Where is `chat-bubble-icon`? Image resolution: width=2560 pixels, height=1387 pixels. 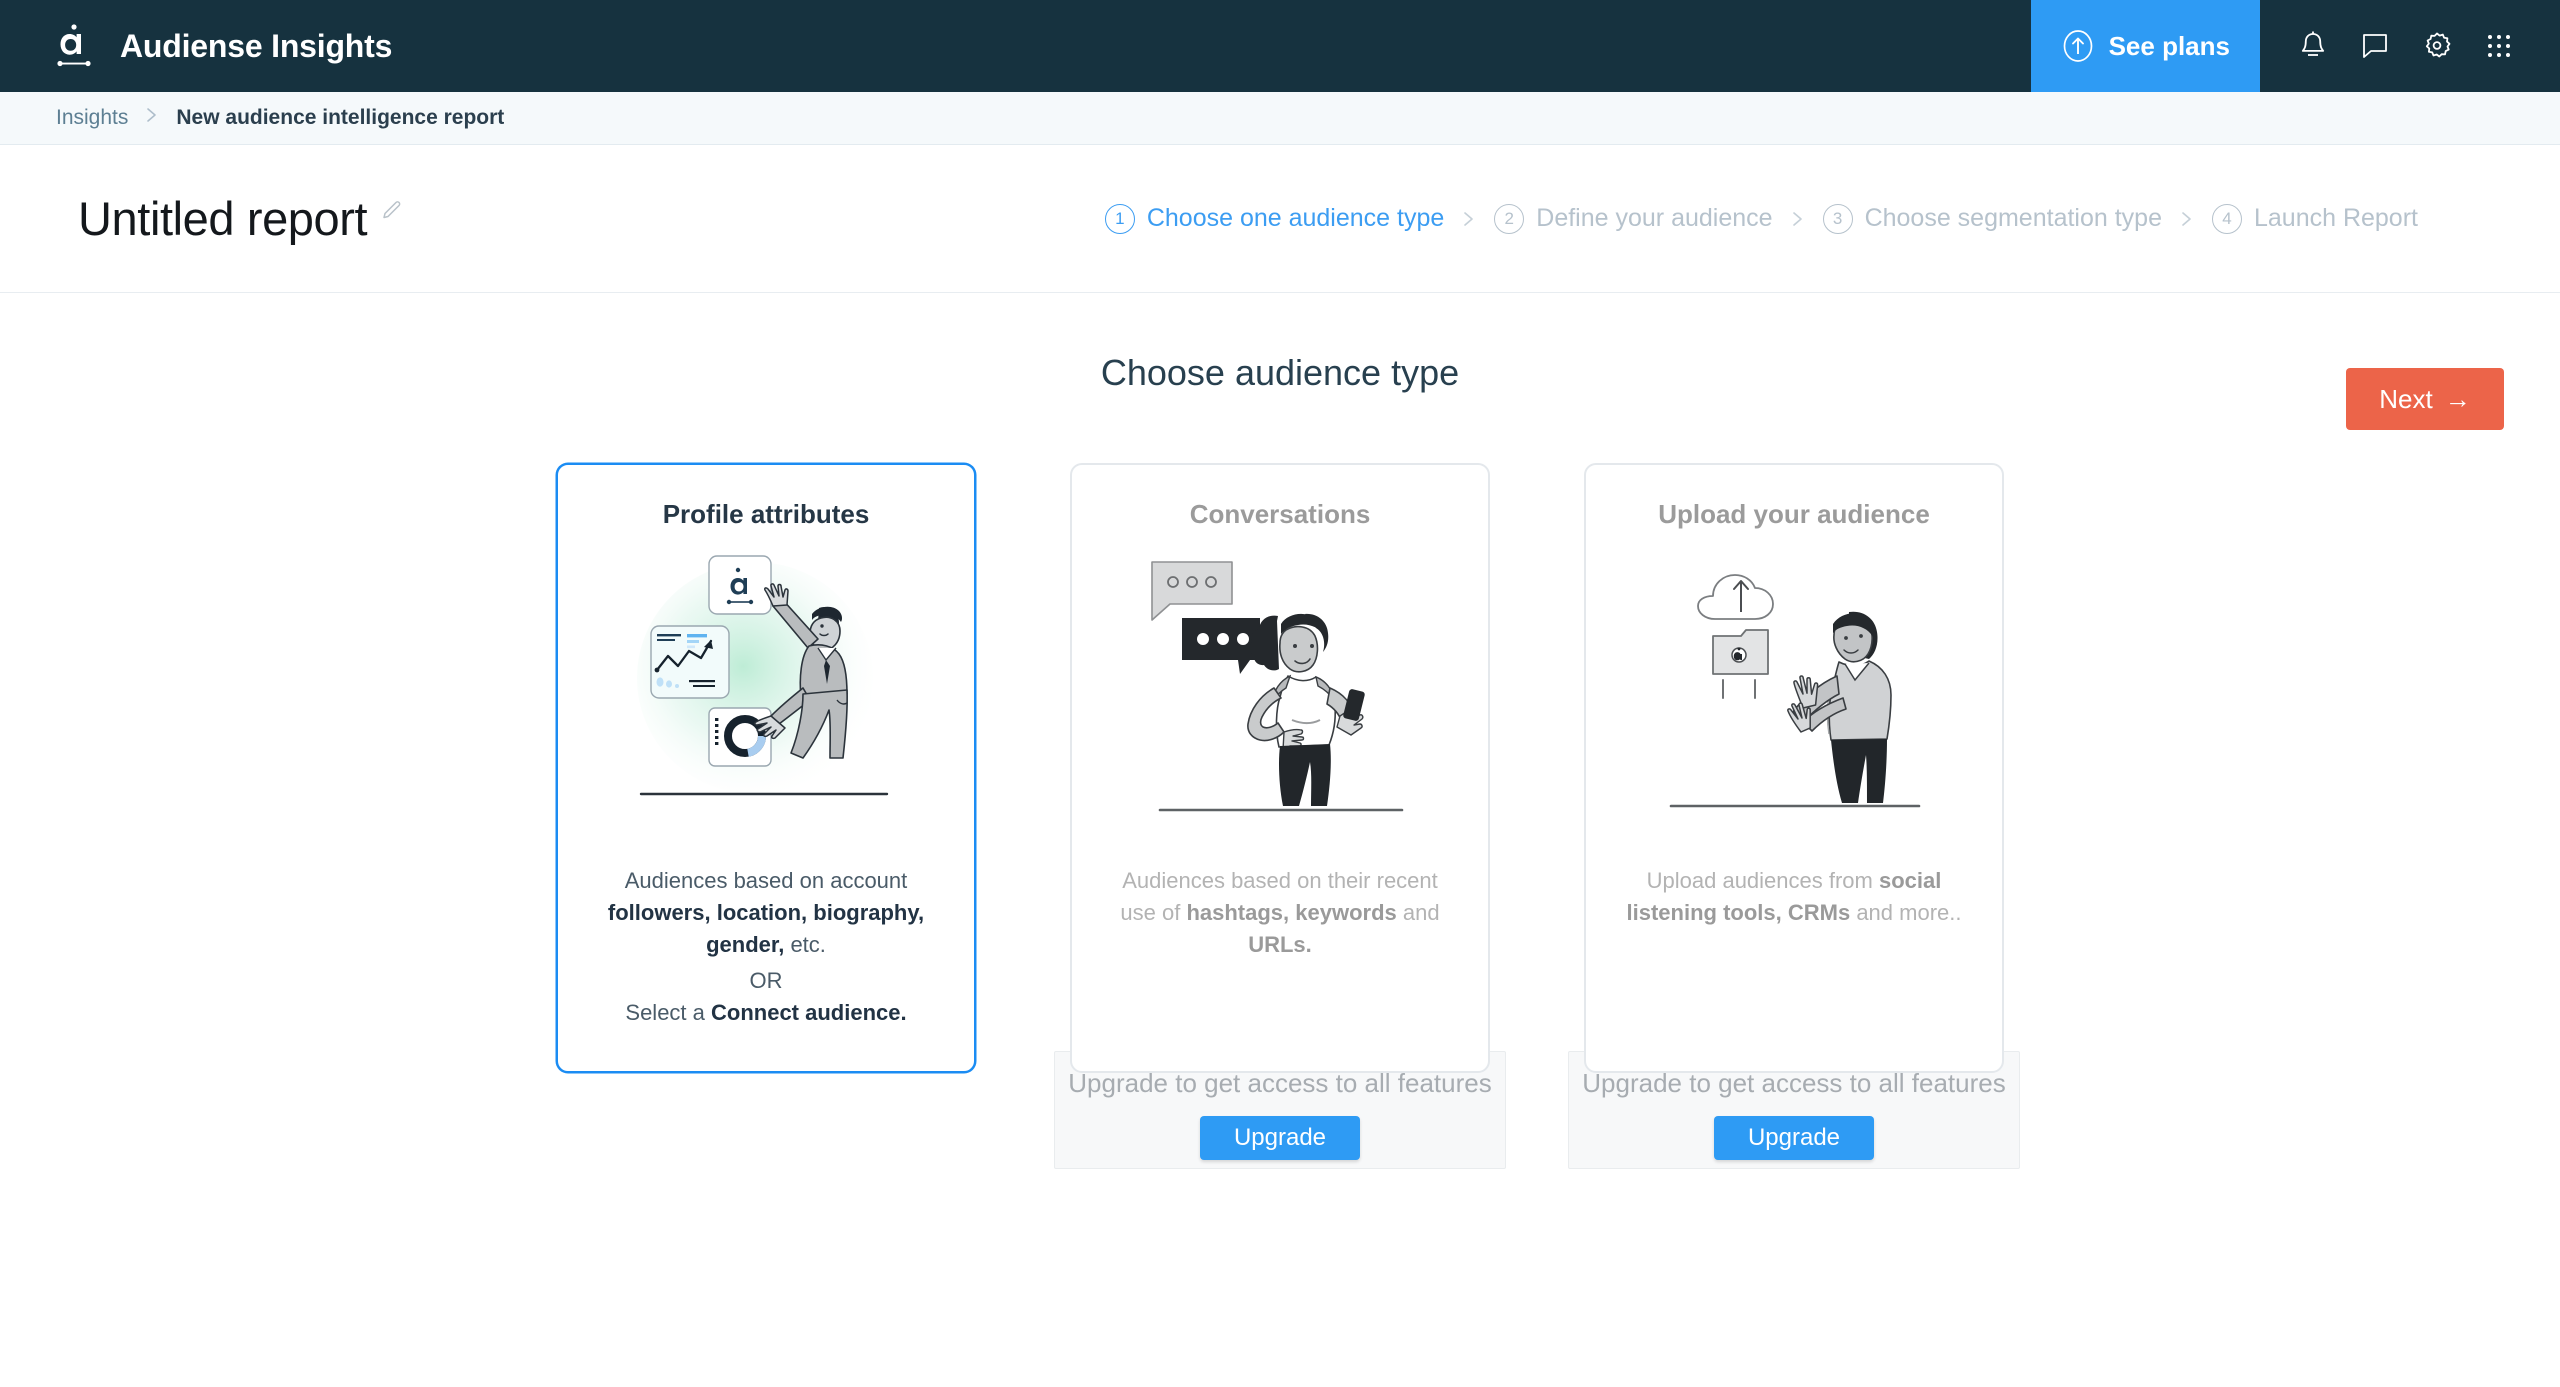 chat-bubble-icon is located at coordinates (2375, 46).